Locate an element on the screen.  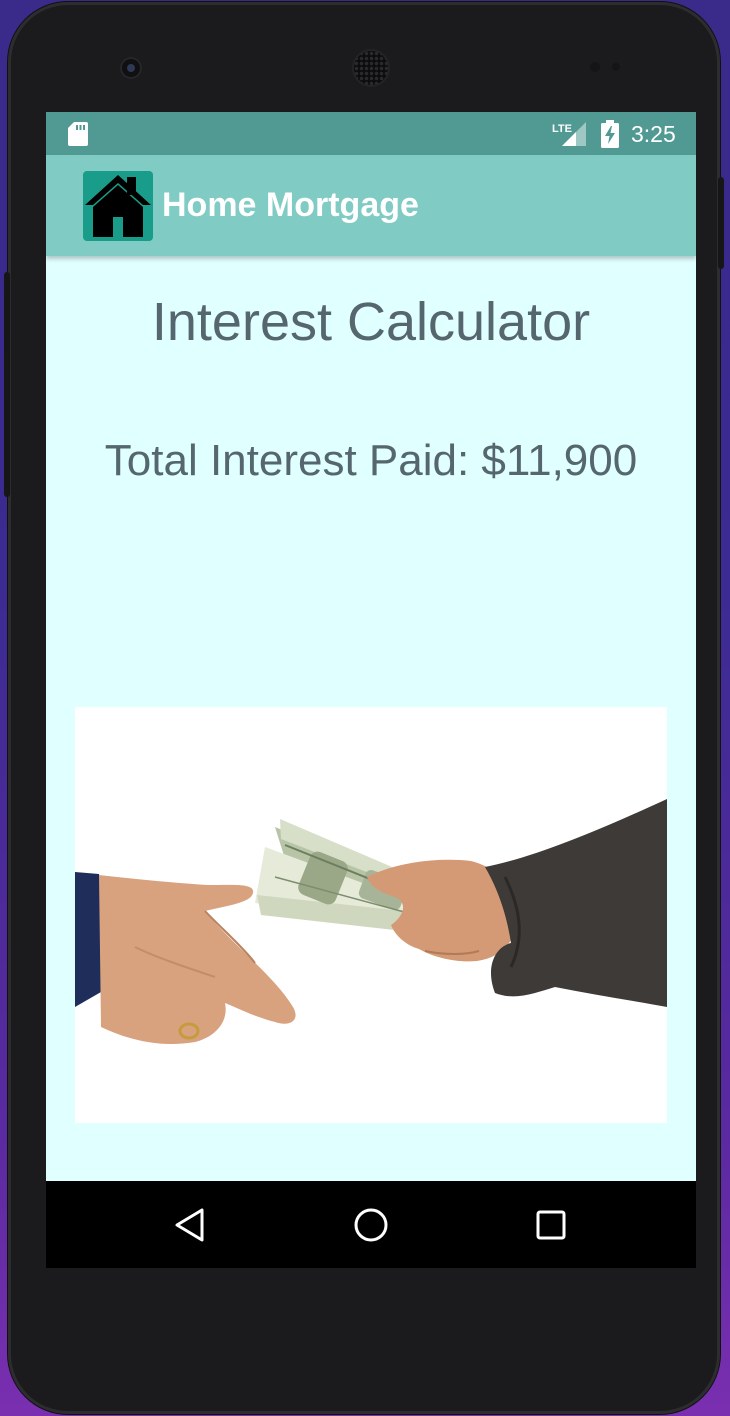
status-clock: 3:25 is located at coordinates (653, 134).